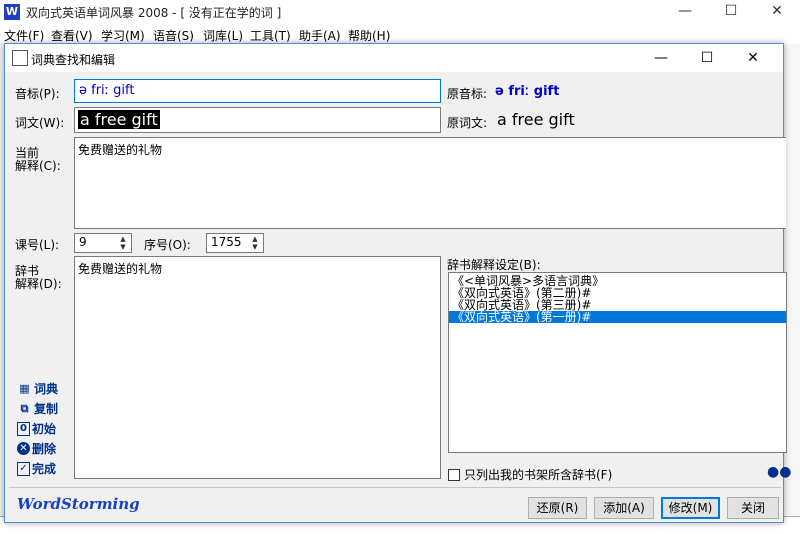  What do you see at coordinates (72, 35) in the screenshot?
I see `menu-view: 查看(V)` at bounding box center [72, 35].